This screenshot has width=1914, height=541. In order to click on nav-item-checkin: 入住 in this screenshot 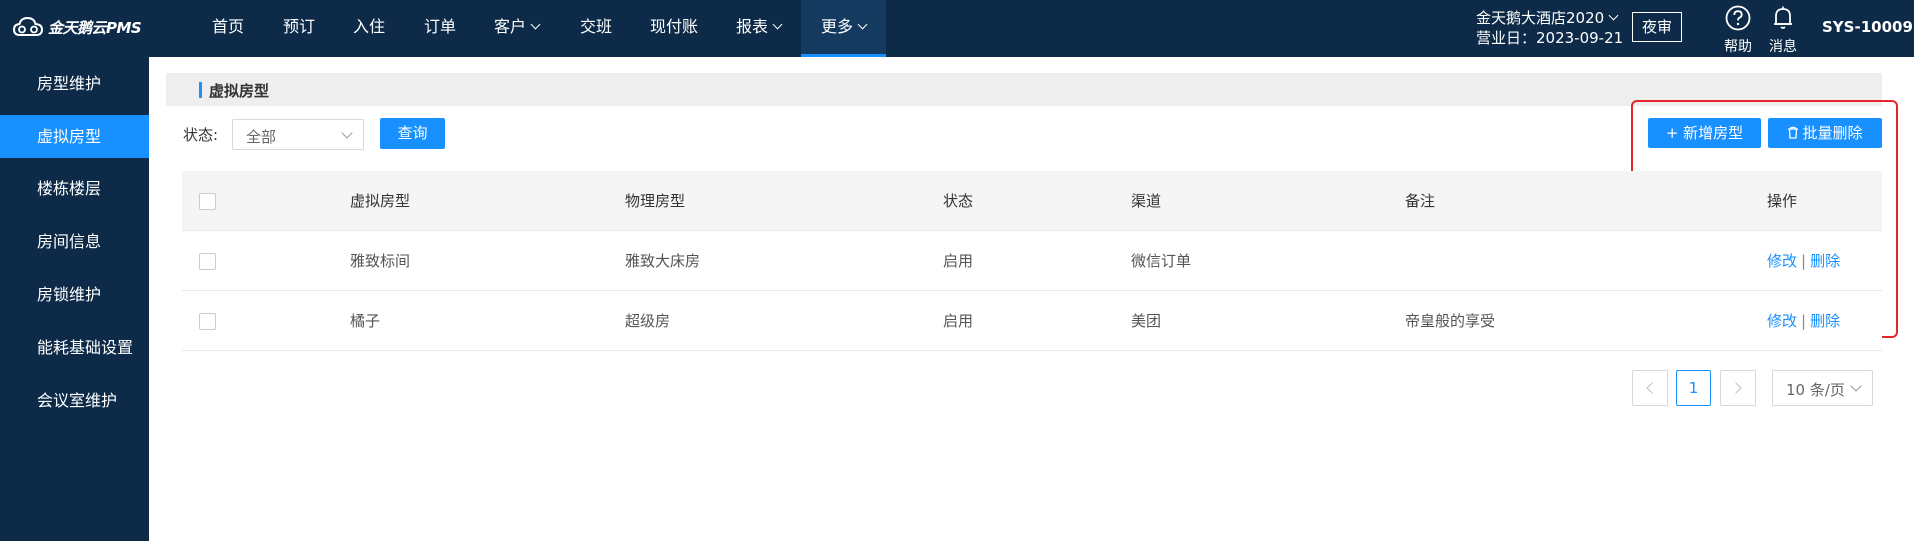, I will do `click(369, 28)`.